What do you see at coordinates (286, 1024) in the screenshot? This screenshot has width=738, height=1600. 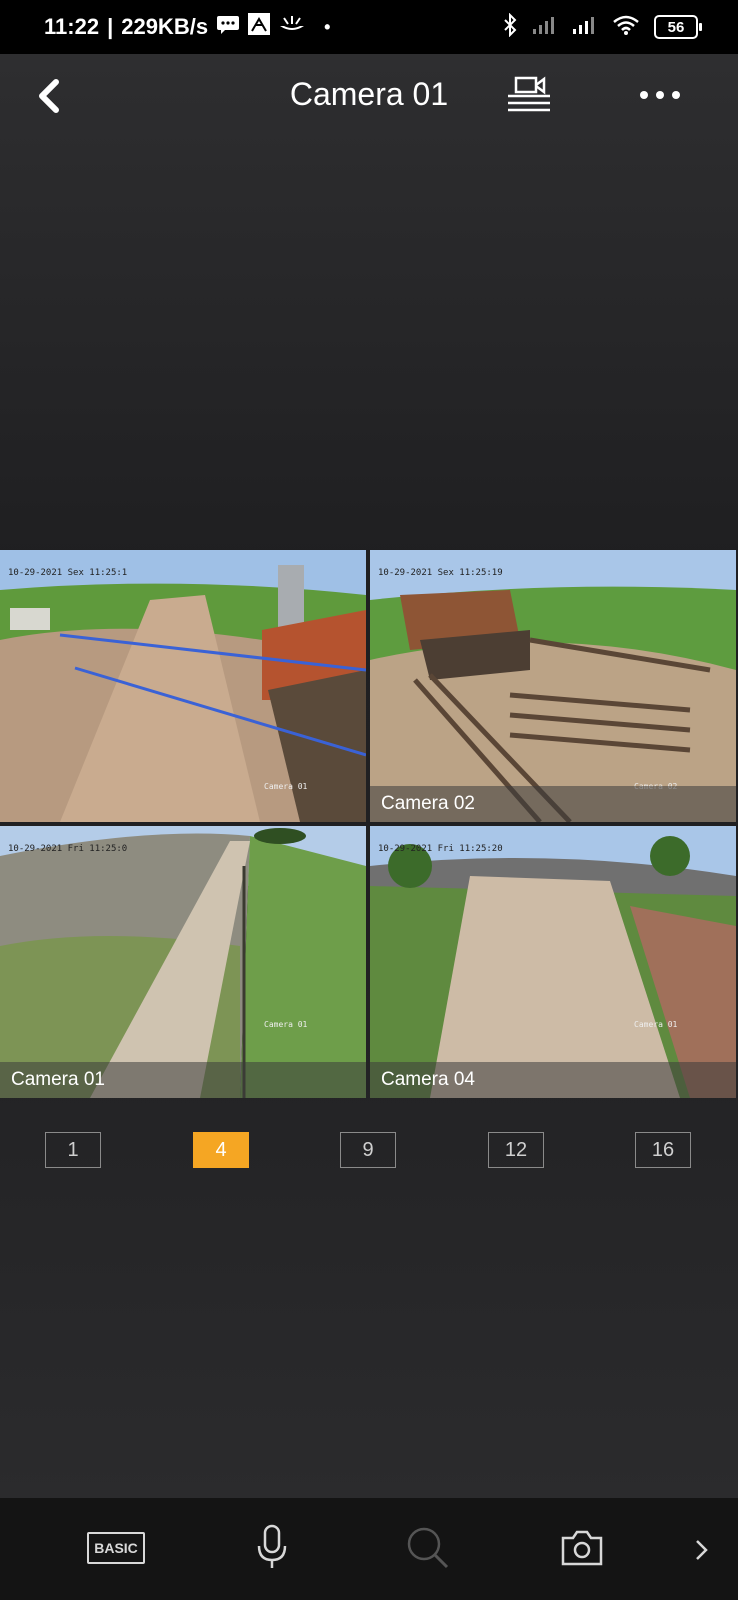 I see `camera-3-osd-name: Camera 01` at bounding box center [286, 1024].